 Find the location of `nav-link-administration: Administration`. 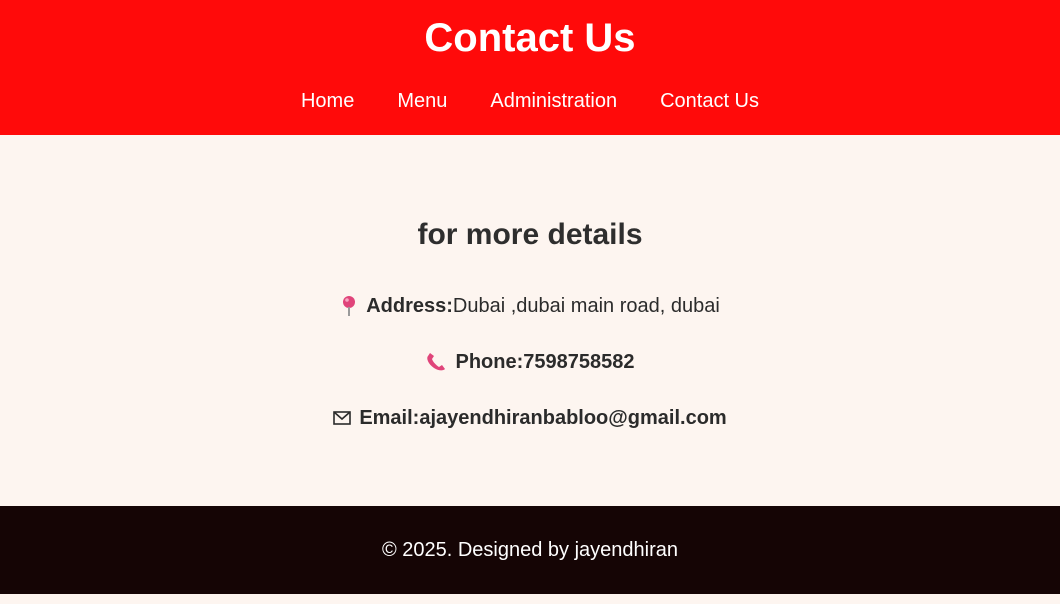

nav-link-administration: Administration is located at coordinates (553, 101).